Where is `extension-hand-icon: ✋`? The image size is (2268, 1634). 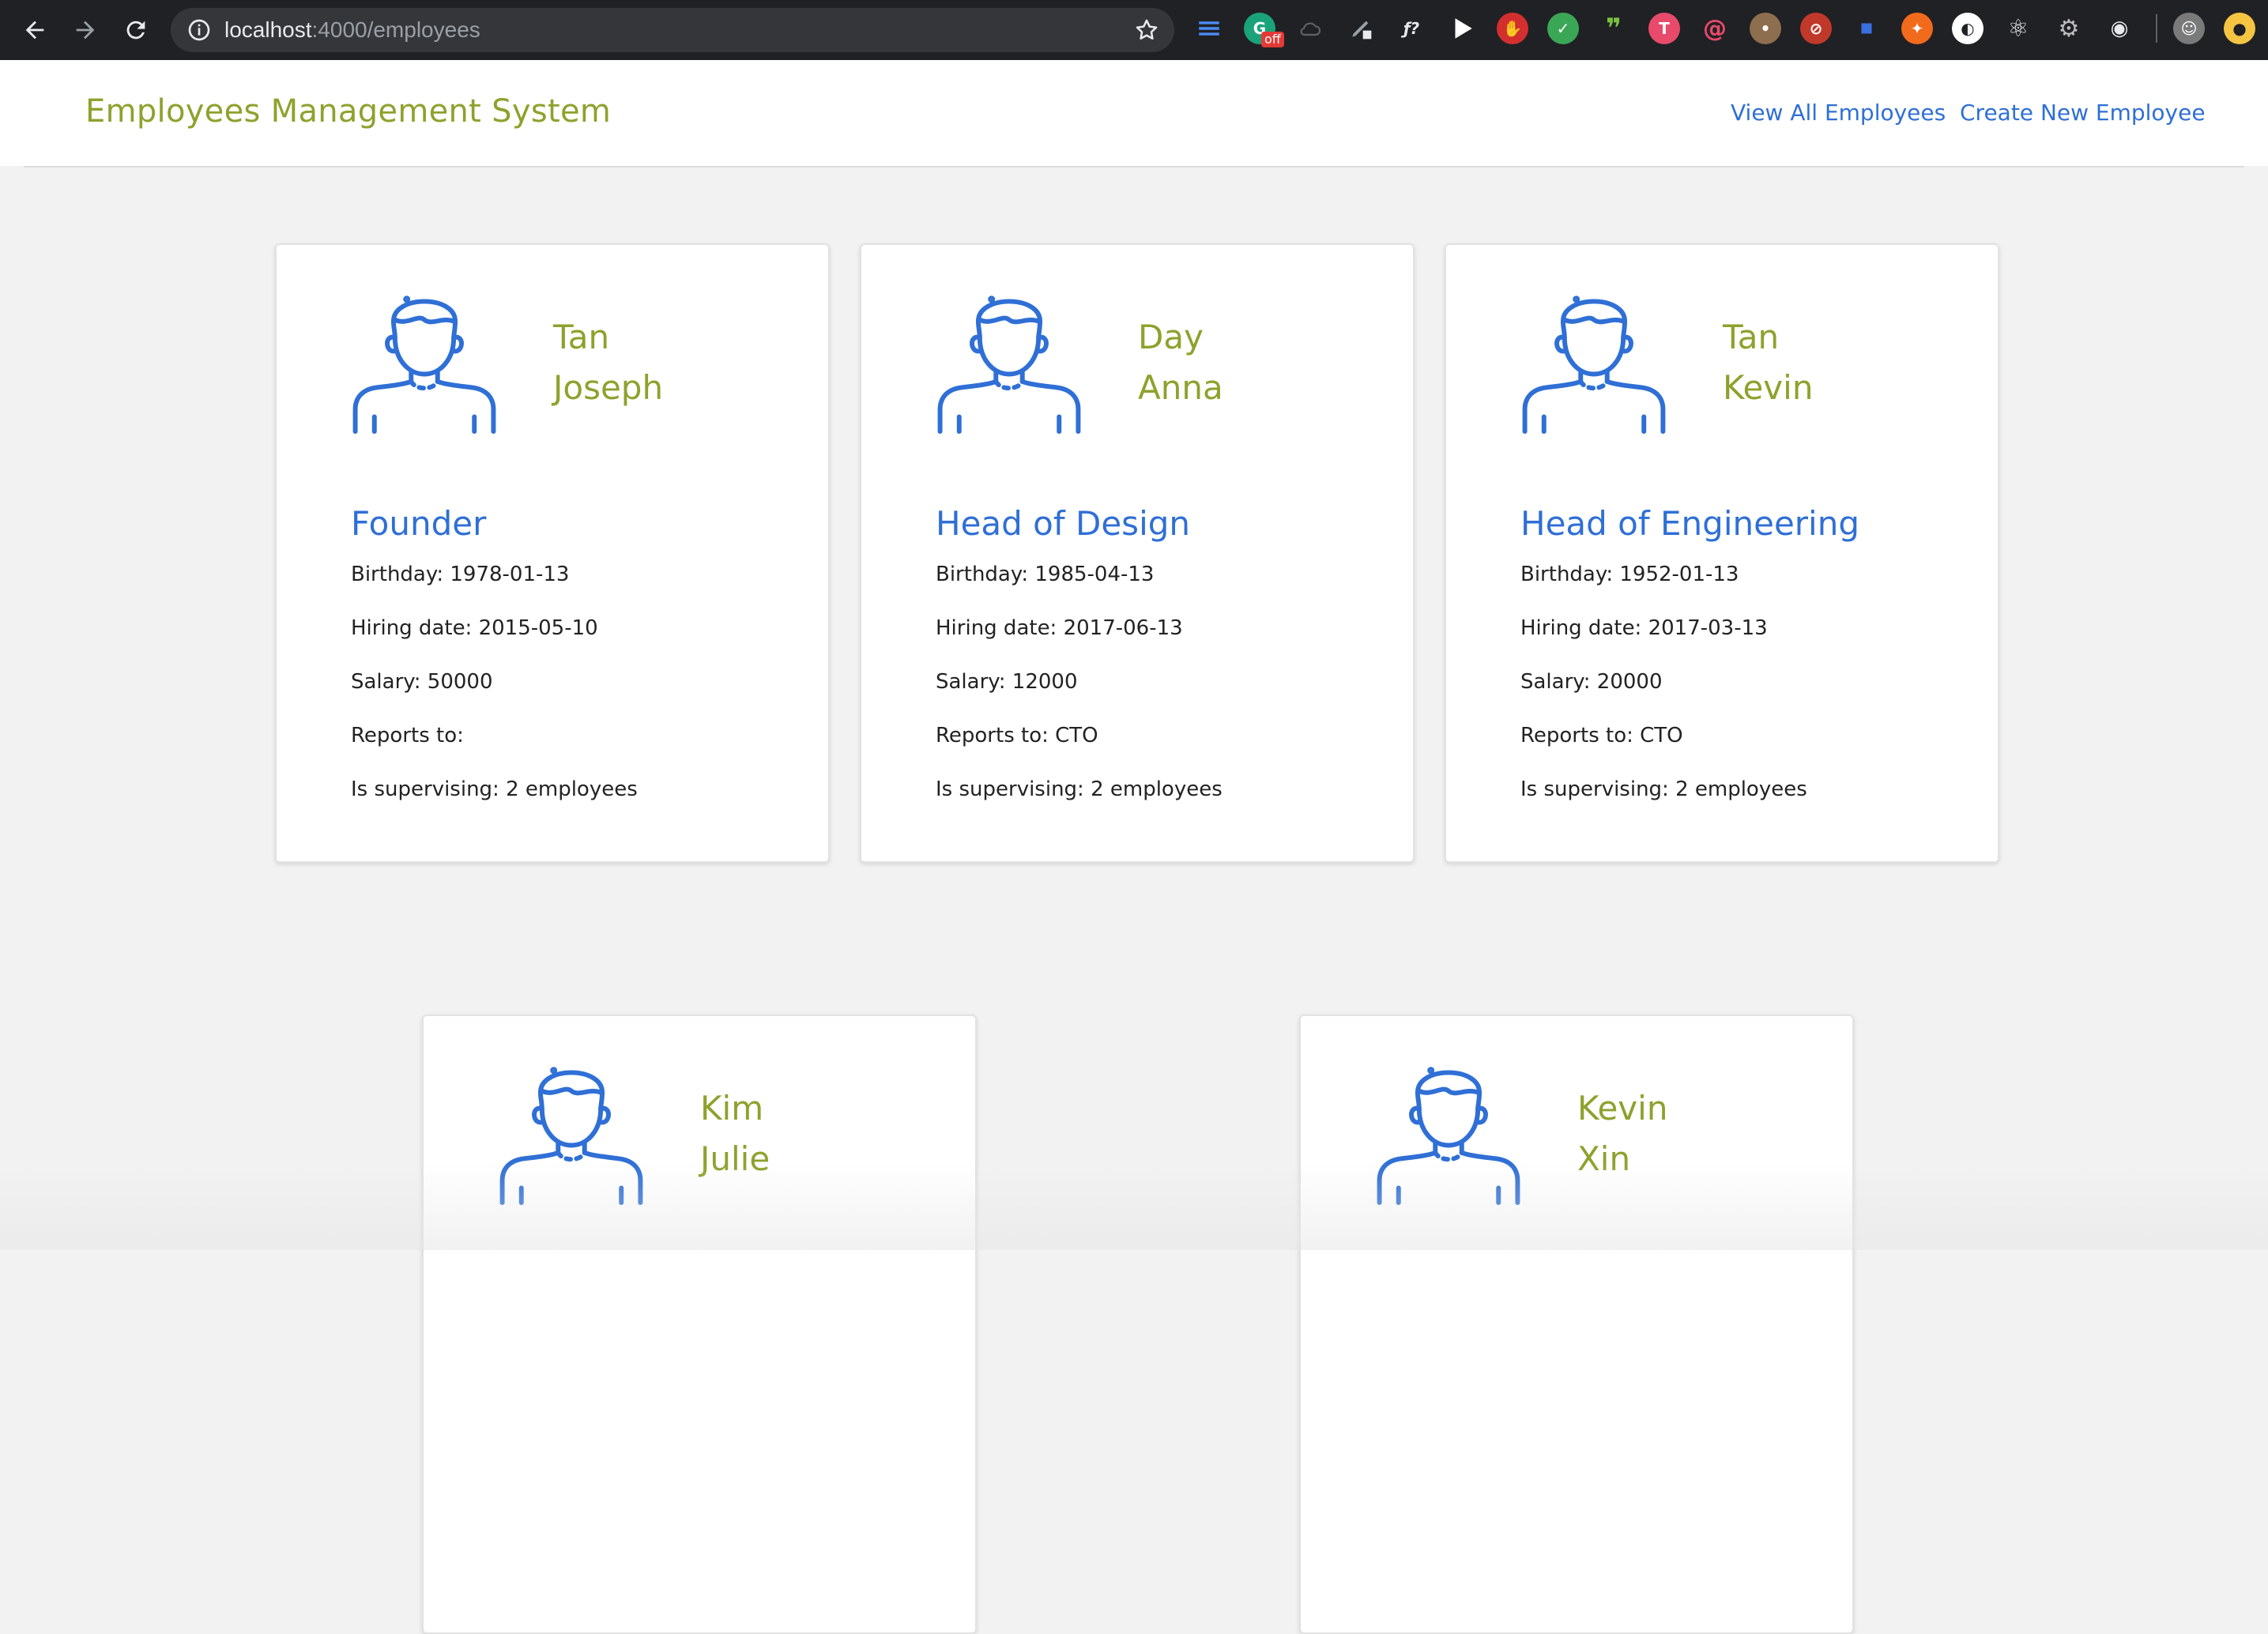
extension-hand-icon: ✋ is located at coordinates (1513, 28).